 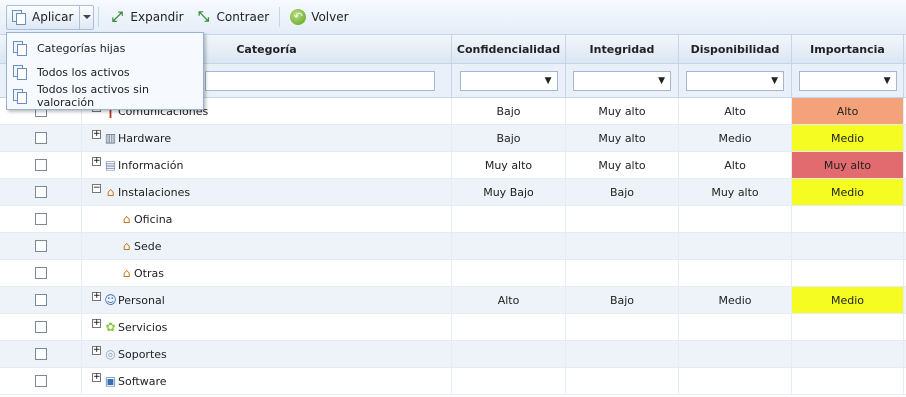 I want to click on table-row: ⌂ Sede, so click(x=453, y=246).